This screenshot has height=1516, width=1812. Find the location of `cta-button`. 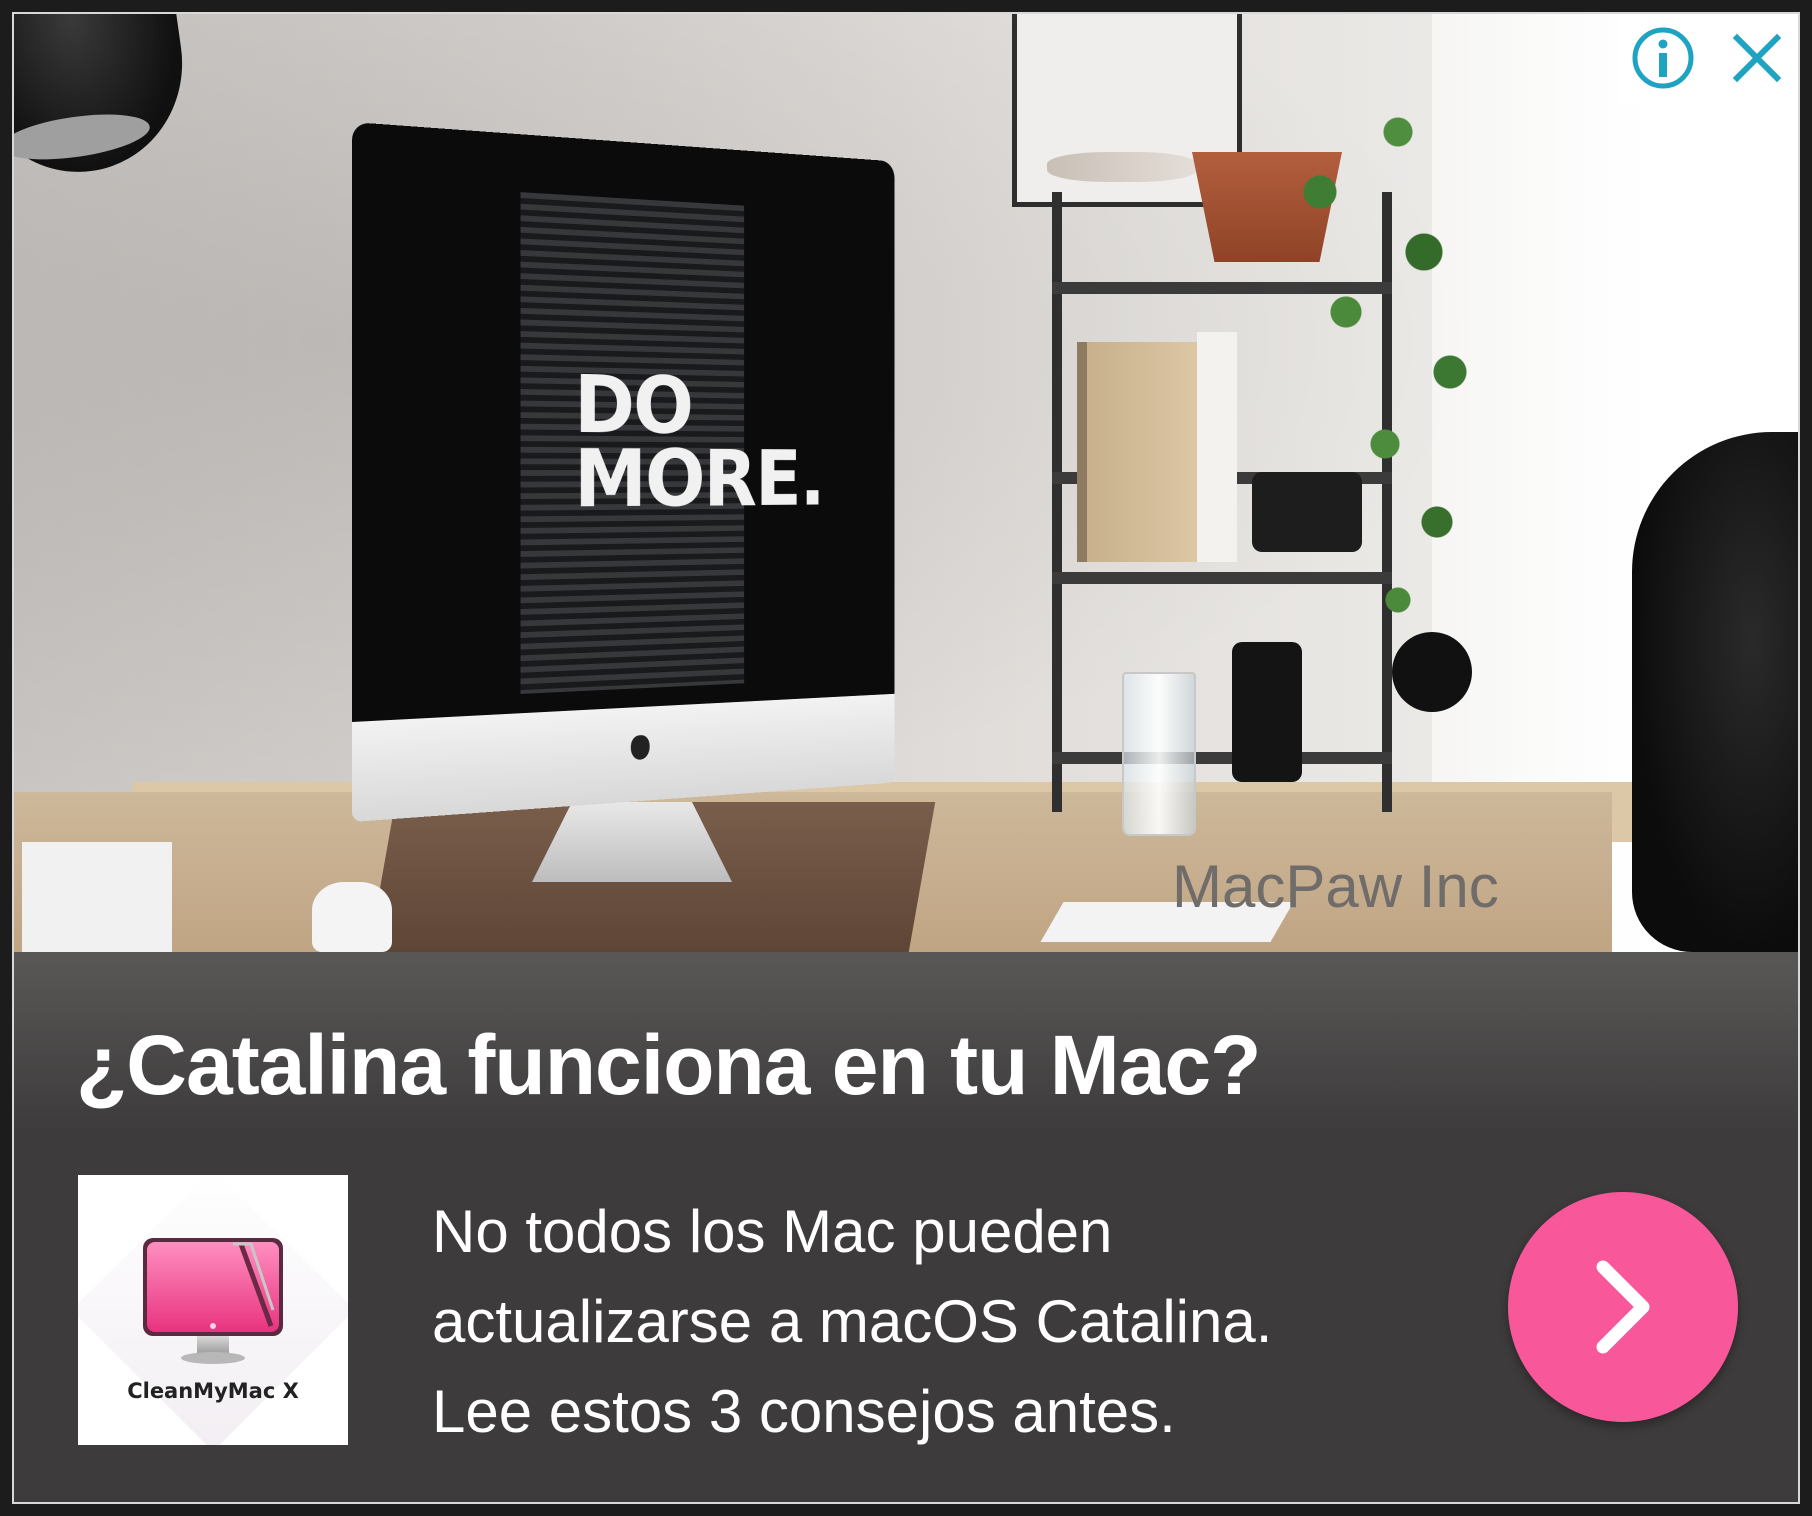

cta-button is located at coordinates (1623, 1307).